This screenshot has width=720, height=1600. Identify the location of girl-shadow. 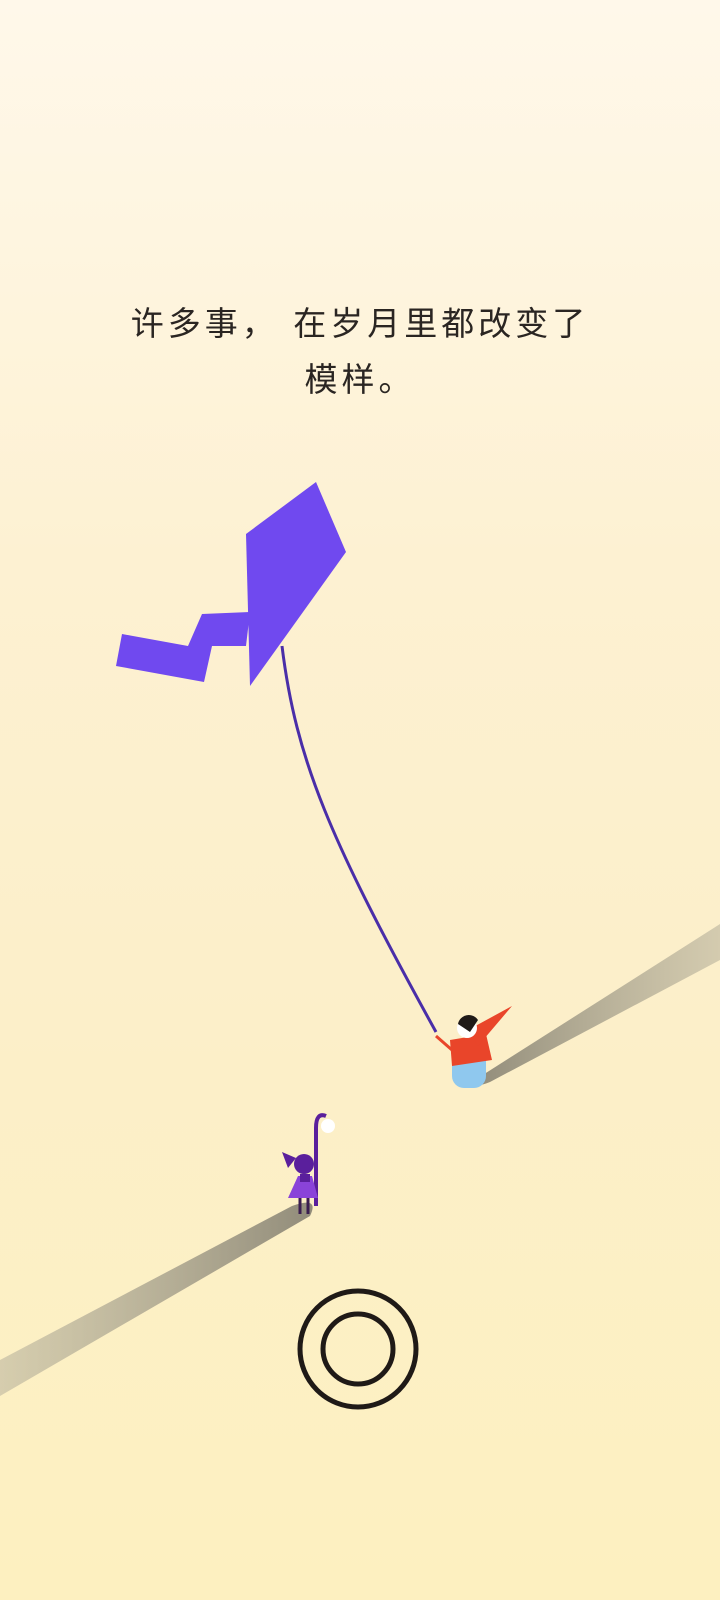
(156, 1299).